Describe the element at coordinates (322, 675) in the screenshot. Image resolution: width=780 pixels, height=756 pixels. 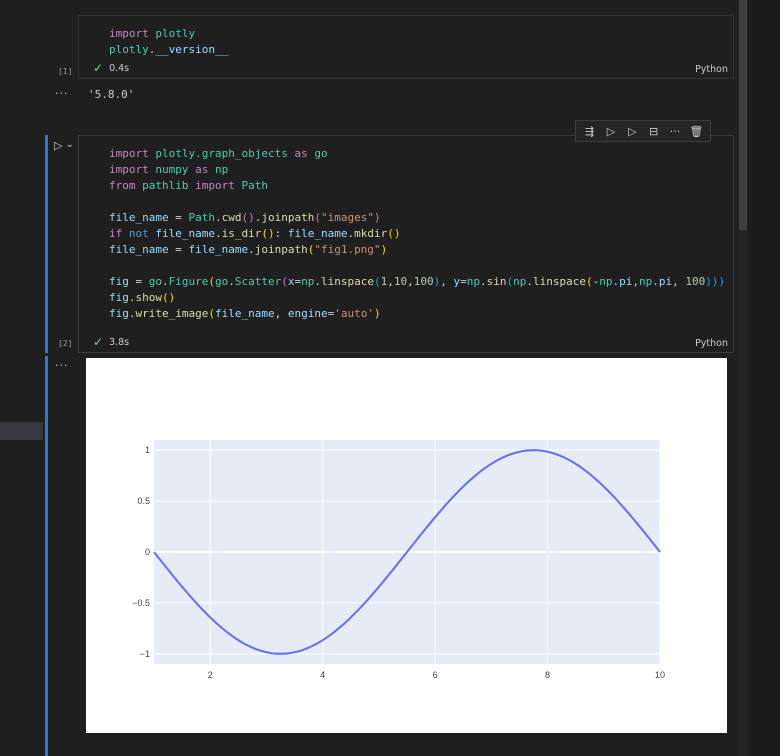
I see `x-tick-label: 4` at that location.